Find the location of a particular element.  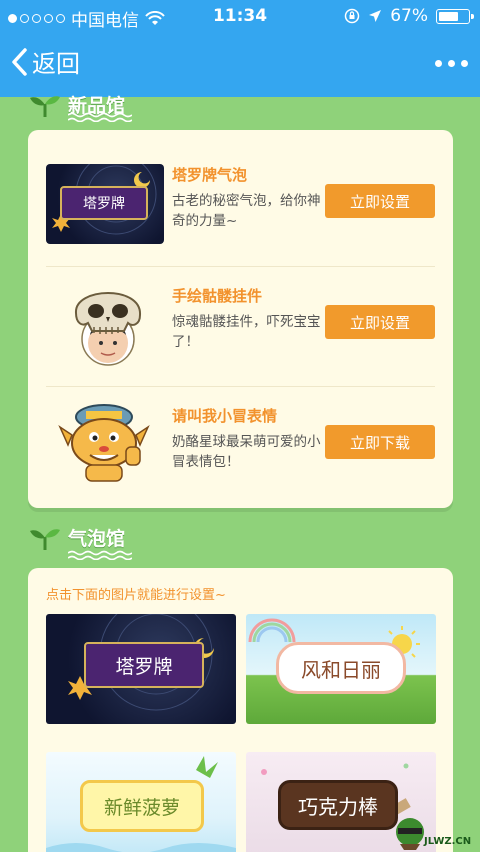

thumb-label: 塔罗牌 is located at coordinates (104, 203).